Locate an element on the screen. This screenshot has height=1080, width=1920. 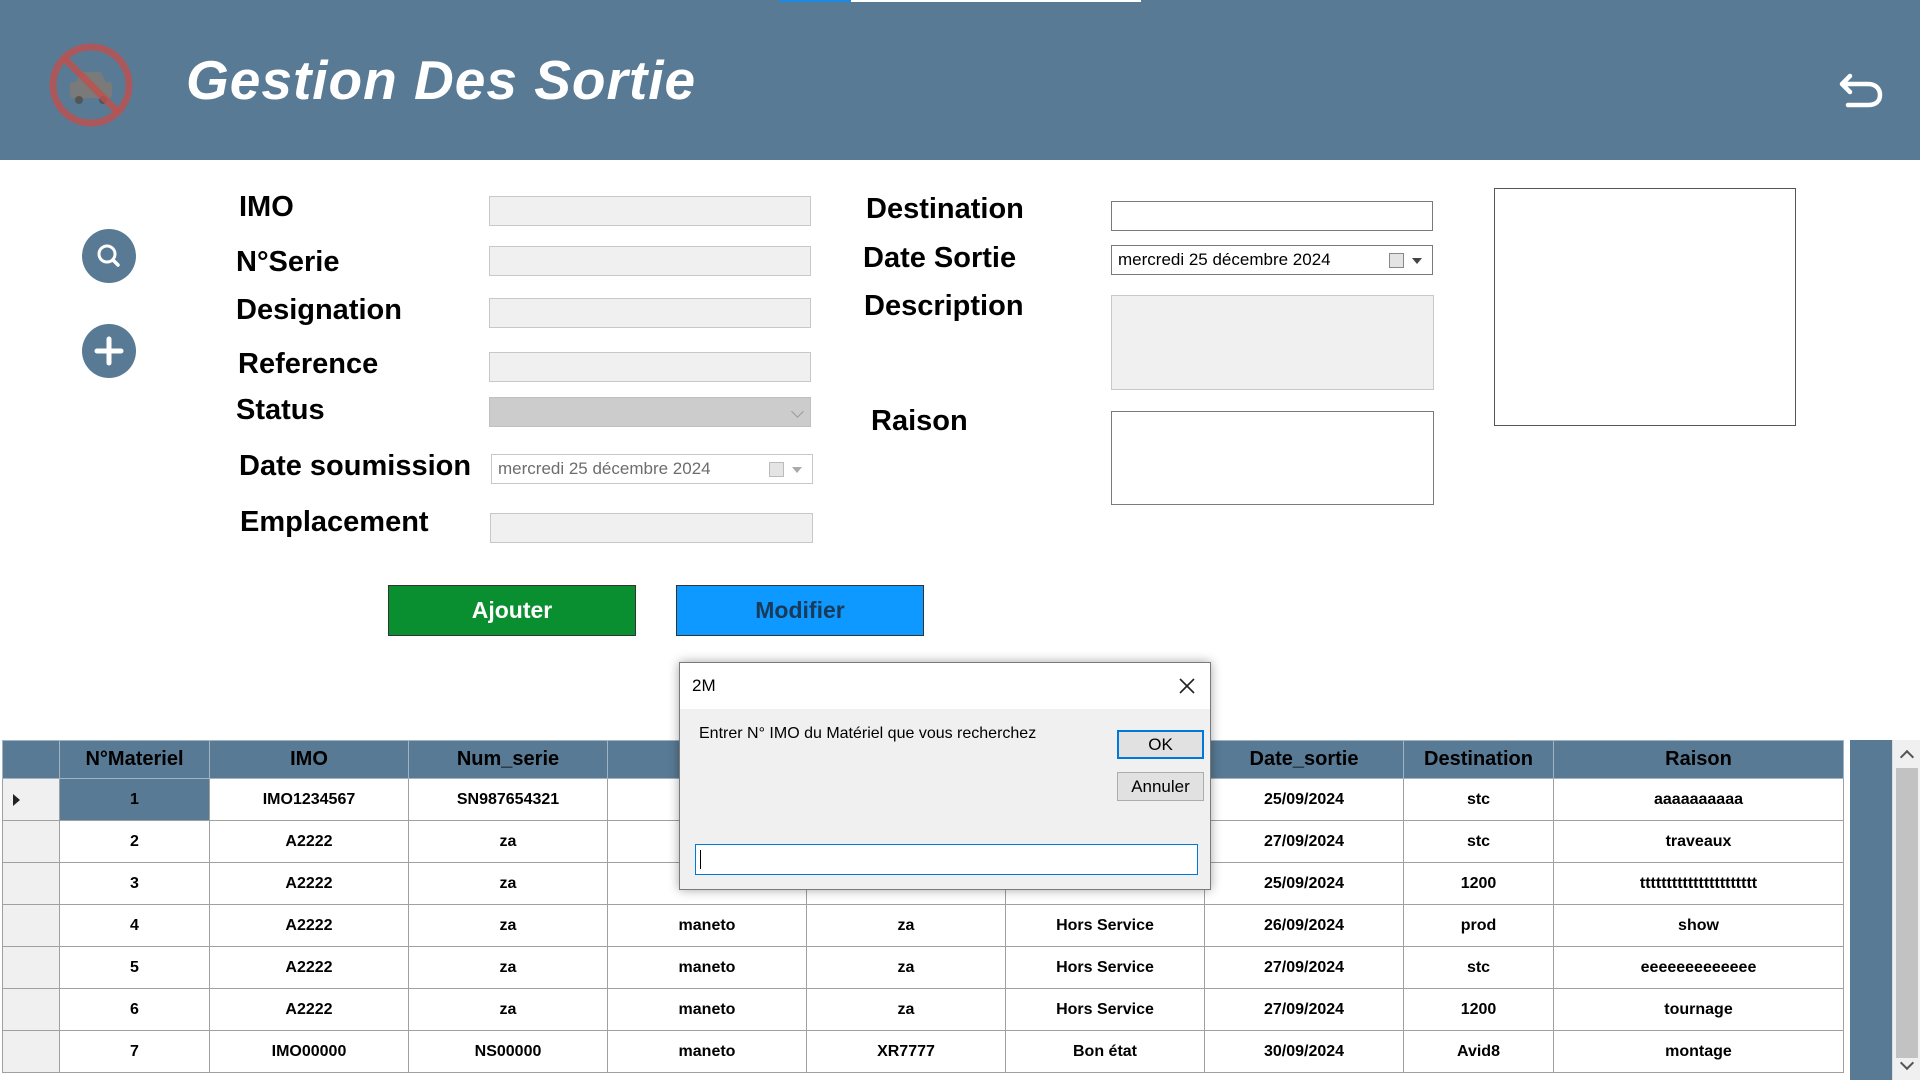
scroll-thumb is located at coordinates (1907, 913).